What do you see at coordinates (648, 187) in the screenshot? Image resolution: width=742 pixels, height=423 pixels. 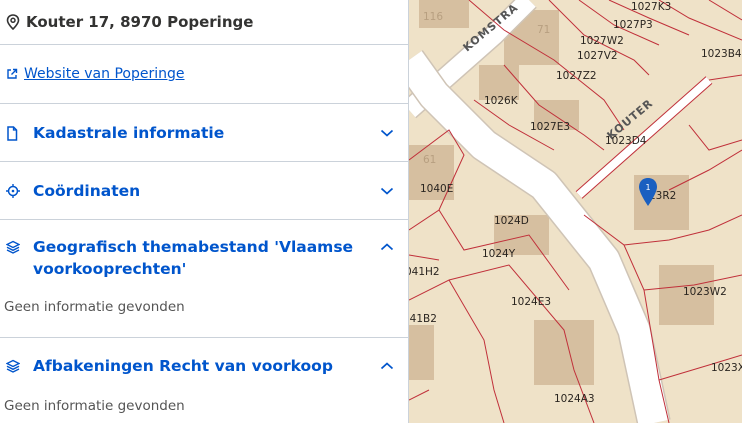 I see `marker-number: 1` at bounding box center [648, 187].